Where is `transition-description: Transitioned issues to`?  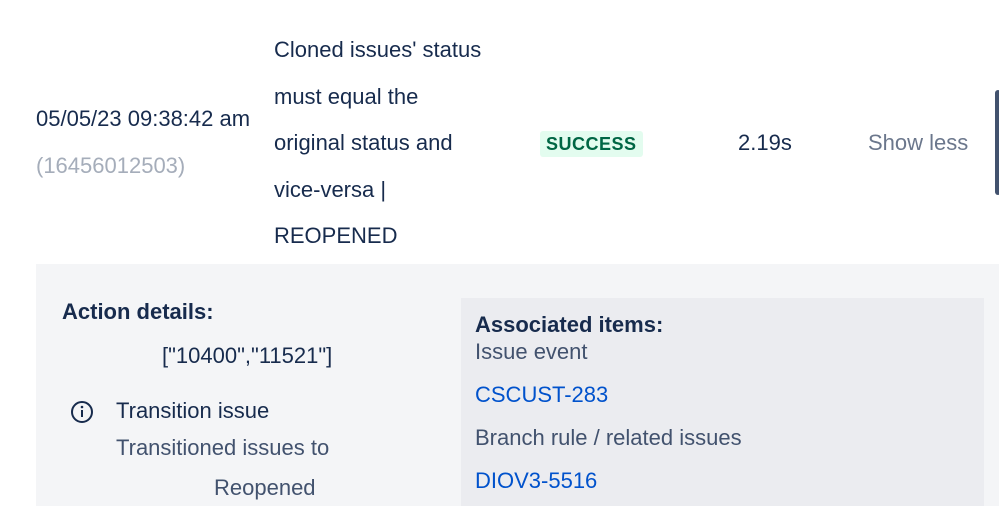 transition-description: Transitioned issues to is located at coordinates (223, 447).